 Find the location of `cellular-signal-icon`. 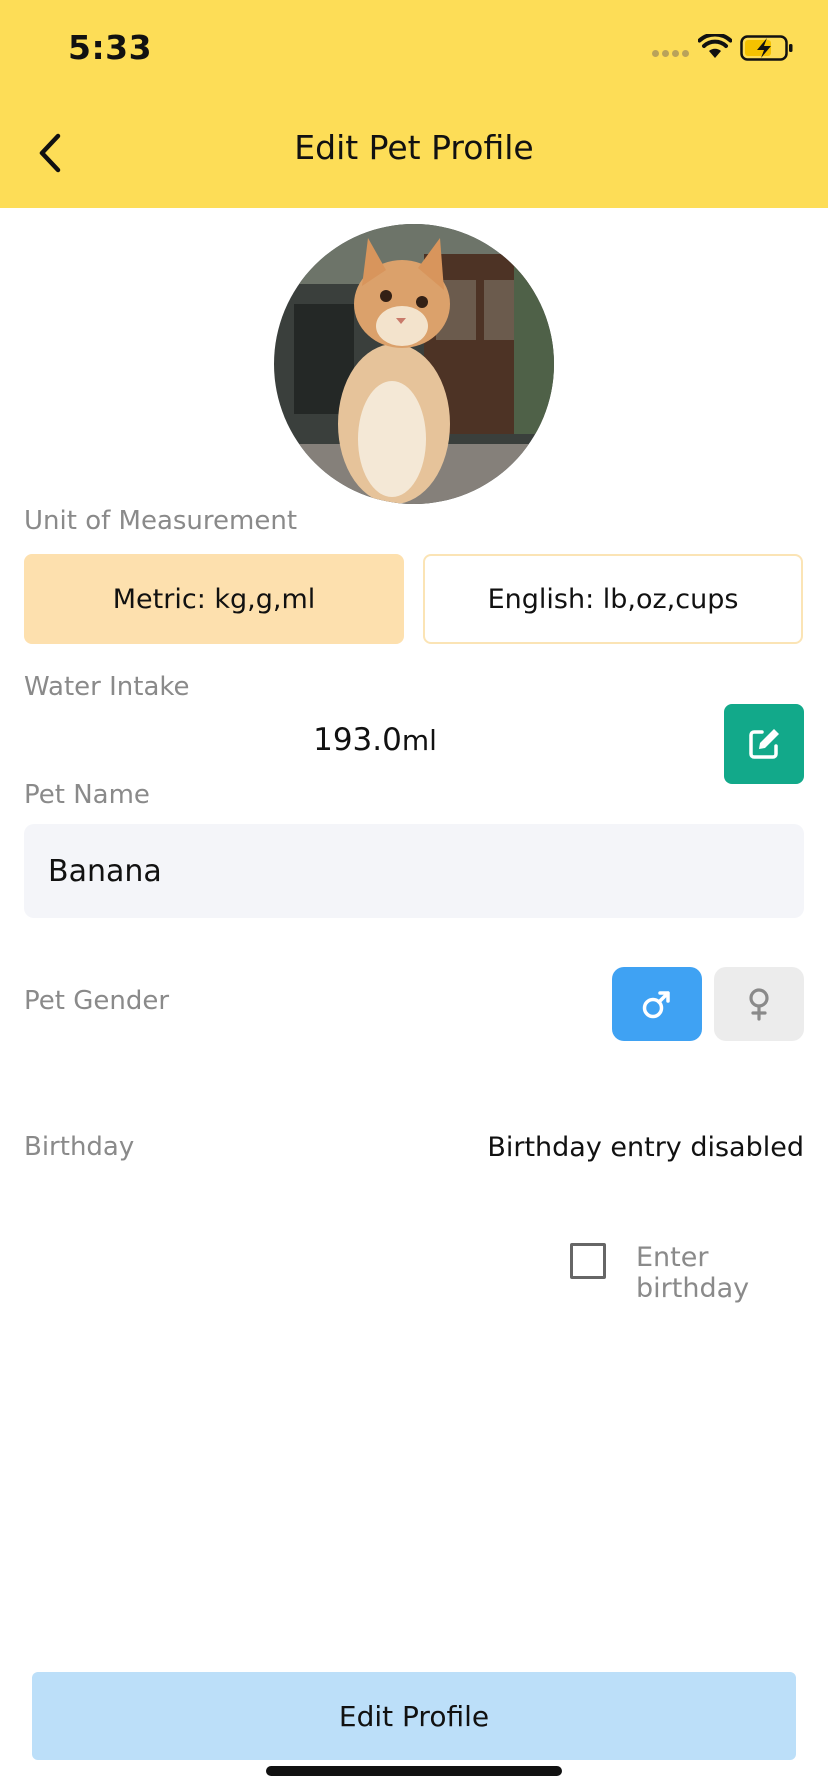

cellular-signal-icon is located at coordinates (670, 53).